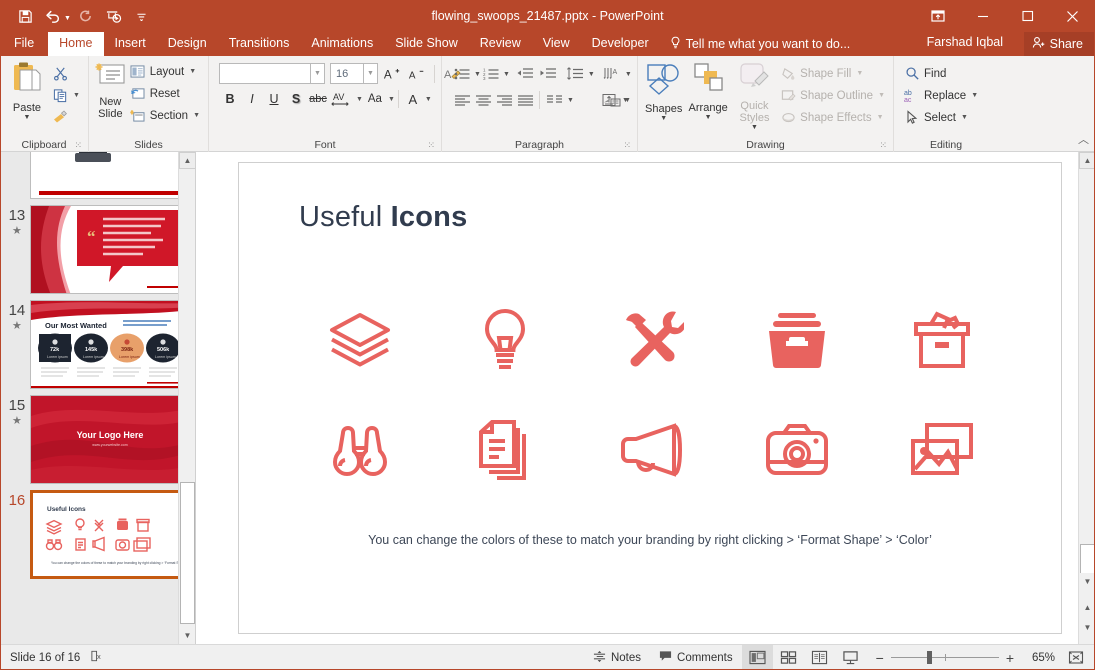 Image resolution: width=1095 pixels, height=670 pixels. I want to click on zoom-in-button: +, so click(1010, 658).